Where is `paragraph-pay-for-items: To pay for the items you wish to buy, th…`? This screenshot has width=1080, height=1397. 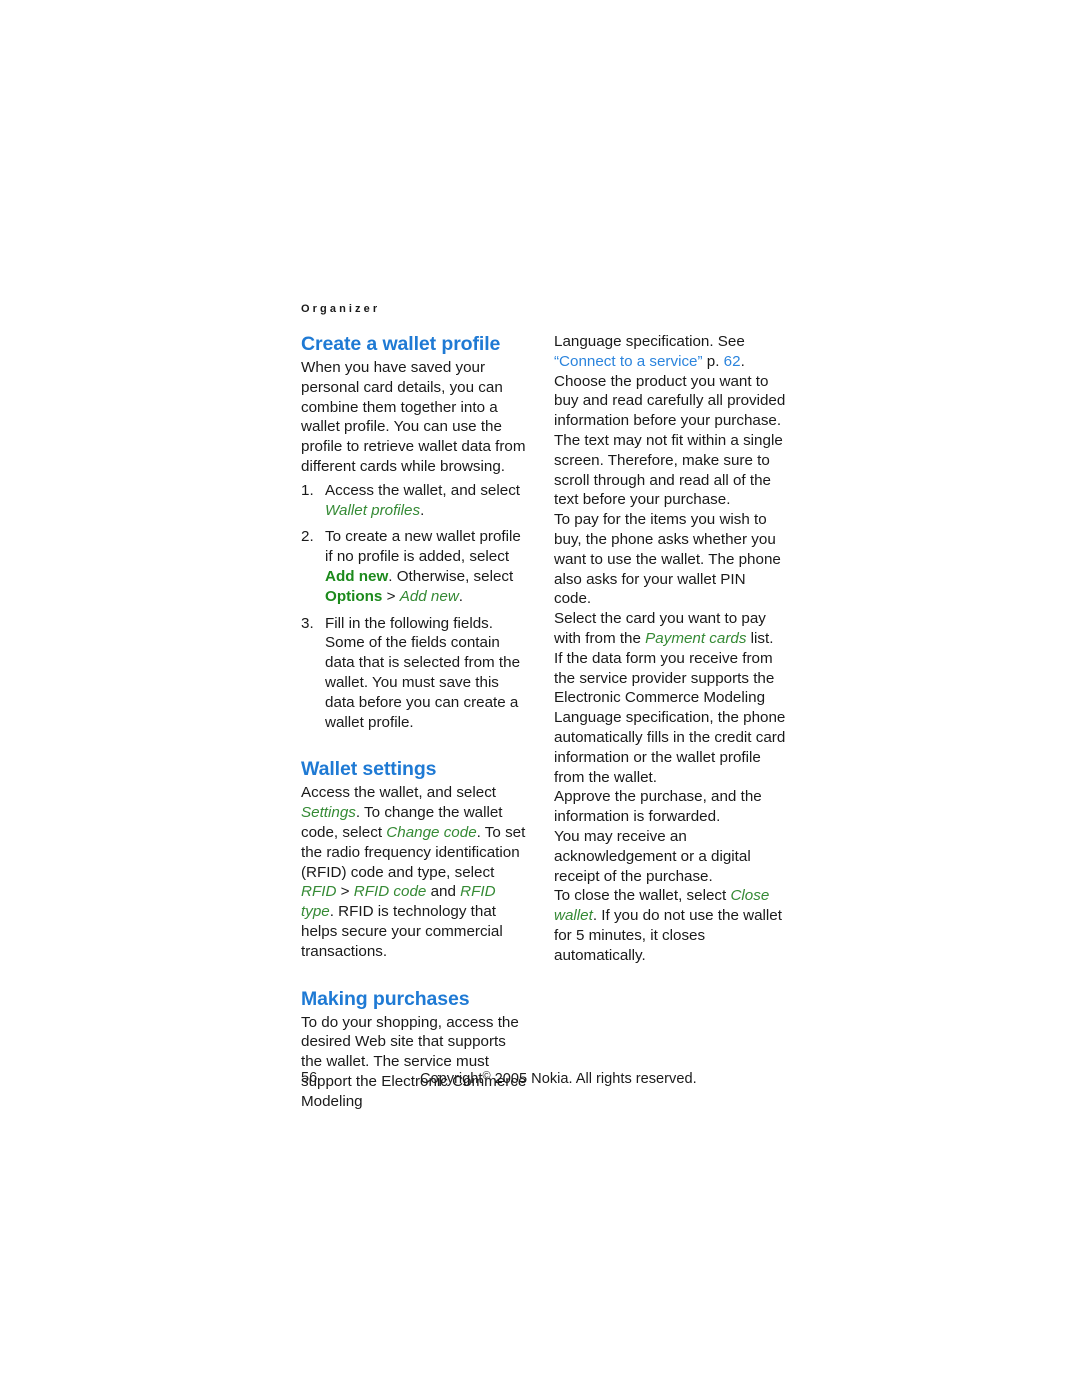
paragraph-pay-for-items: To pay for the items you wish to buy, th… is located at coordinates (667, 559).